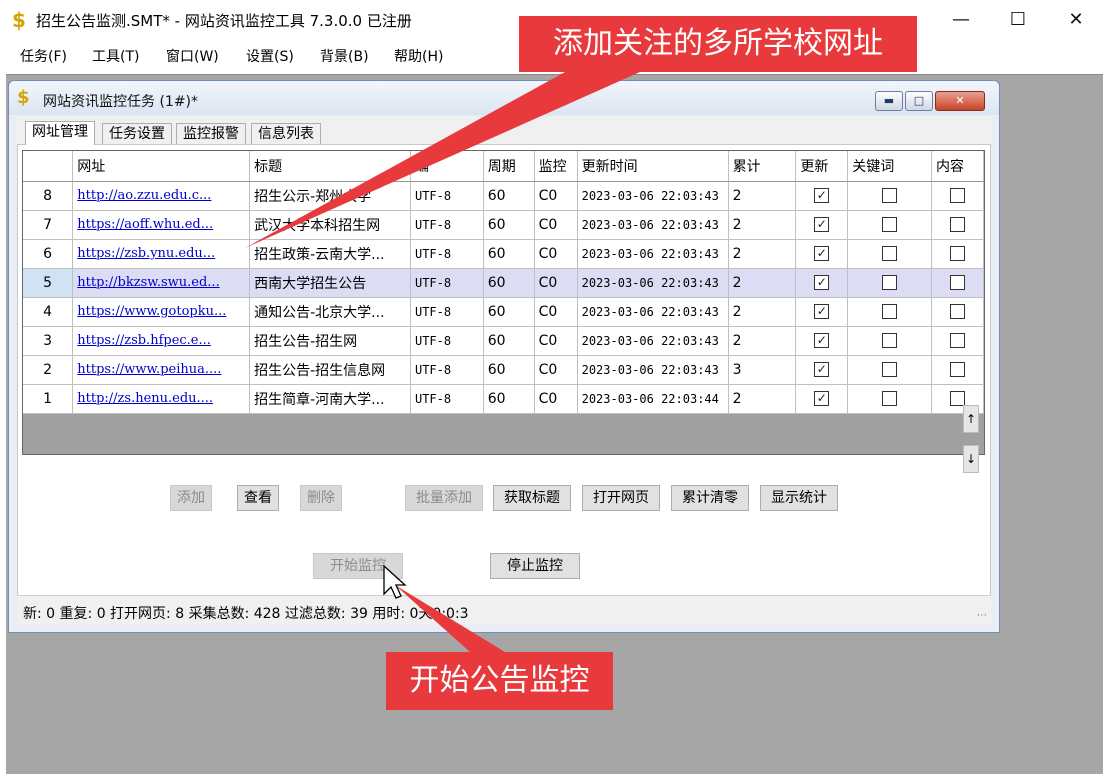 This screenshot has width=1107, height=780. What do you see at coordinates (48, 196) in the screenshot?
I see `row-index: 8` at bounding box center [48, 196].